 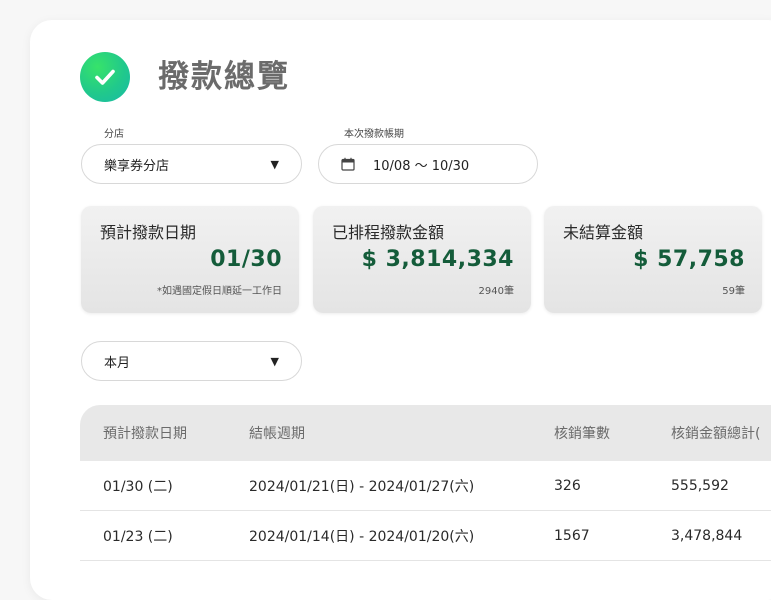 What do you see at coordinates (425, 433) in the screenshot?
I see `table-header: 預計撥款日期 結帳週期 核銷筆數 核銷金額總計(` at bounding box center [425, 433].